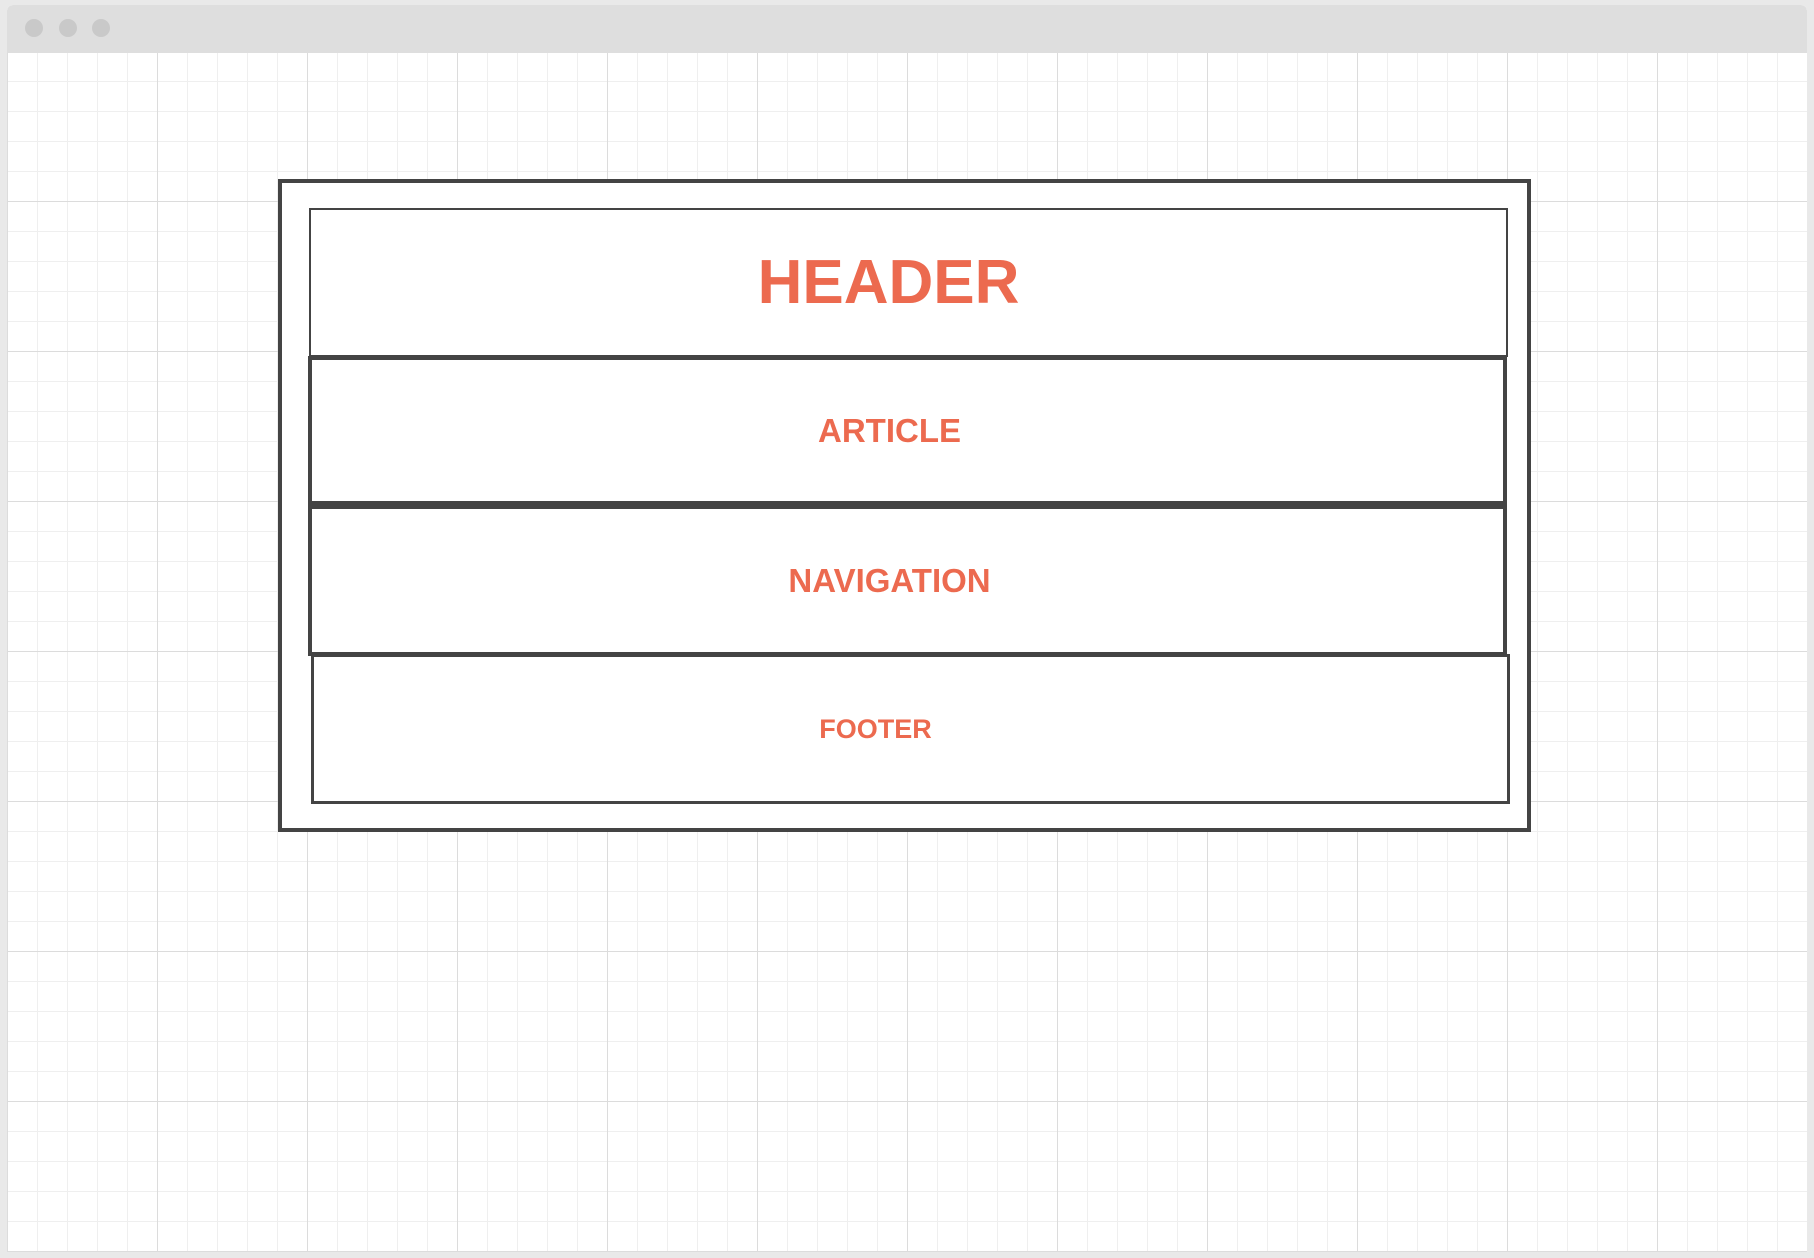 This screenshot has width=1814, height=1258. What do you see at coordinates (68, 28) in the screenshot?
I see `window-minimize-dot` at bounding box center [68, 28].